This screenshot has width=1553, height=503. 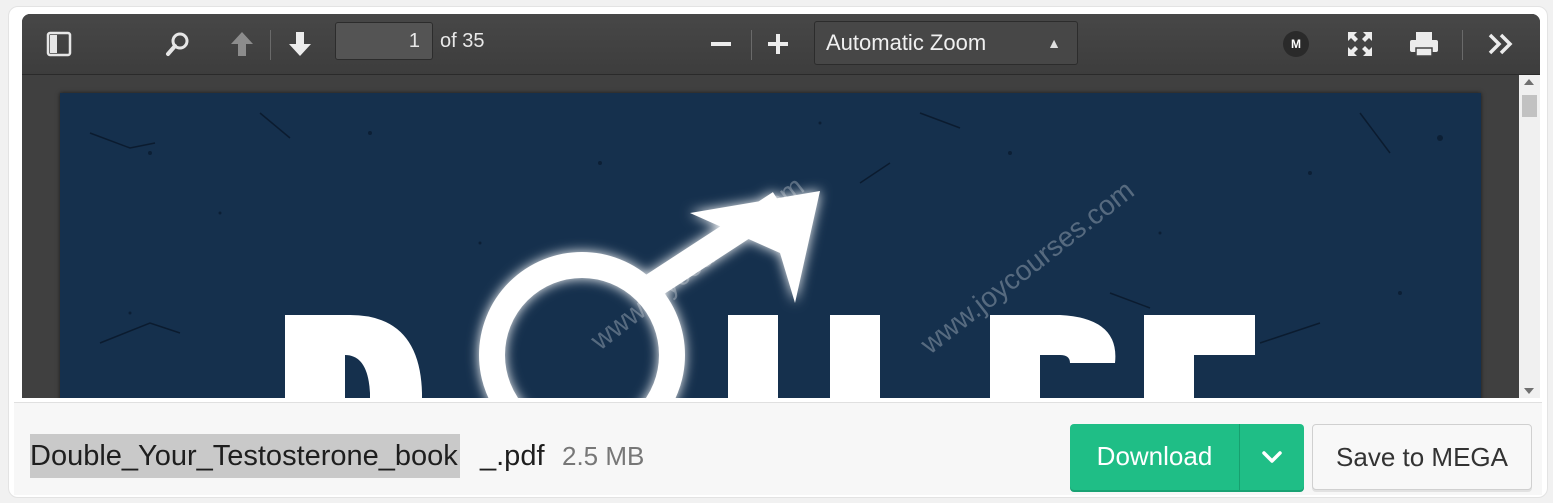 I want to click on file-name: Double_Your_Testosterone_book, so click(x=245, y=456).